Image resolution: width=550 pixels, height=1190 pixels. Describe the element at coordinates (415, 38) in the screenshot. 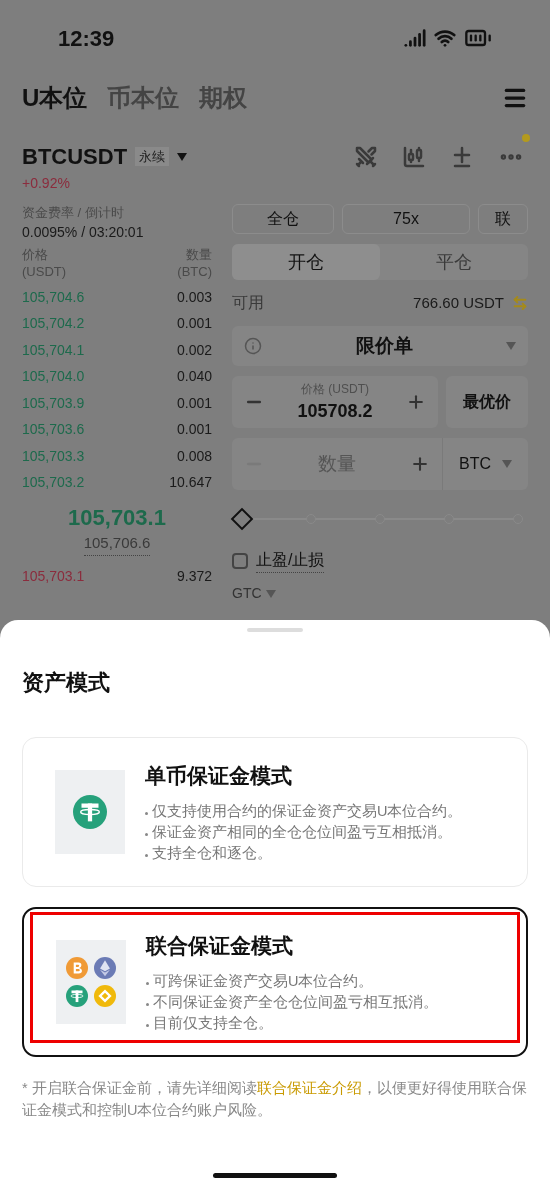

I see `signal-icon` at that location.